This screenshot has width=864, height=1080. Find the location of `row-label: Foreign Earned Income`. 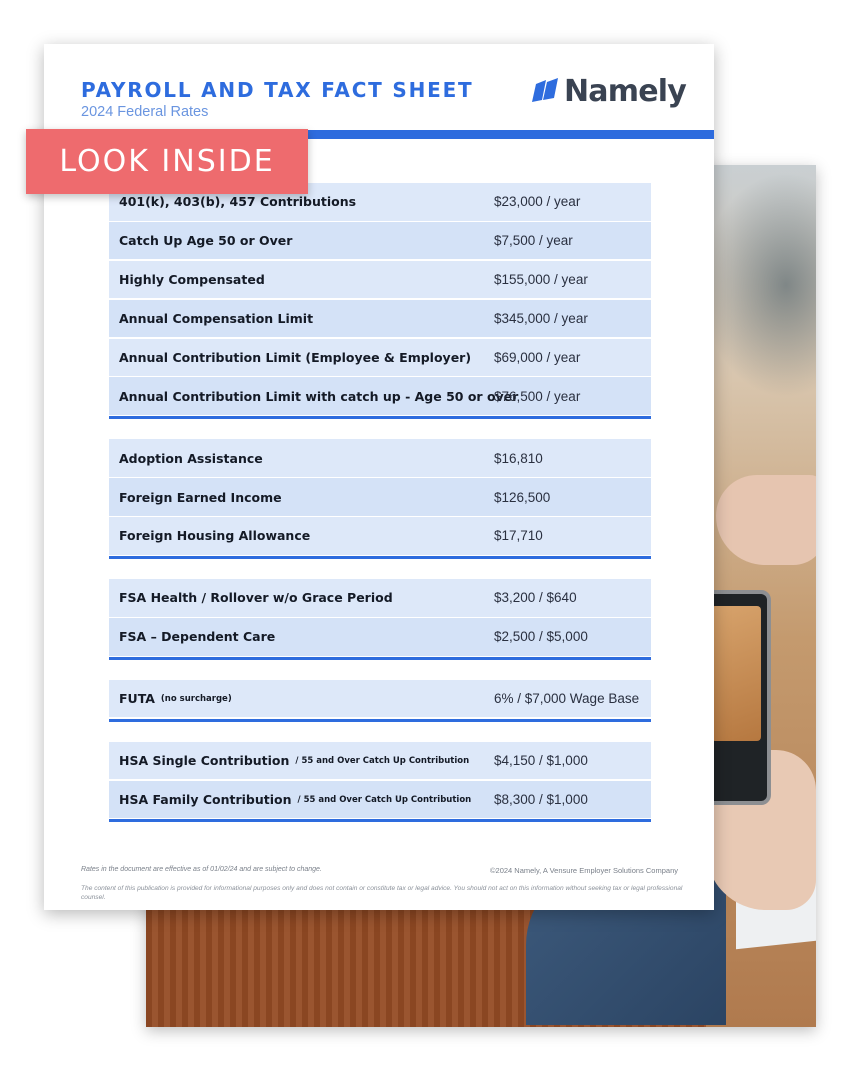

row-label: Foreign Earned Income is located at coordinates (200, 497).